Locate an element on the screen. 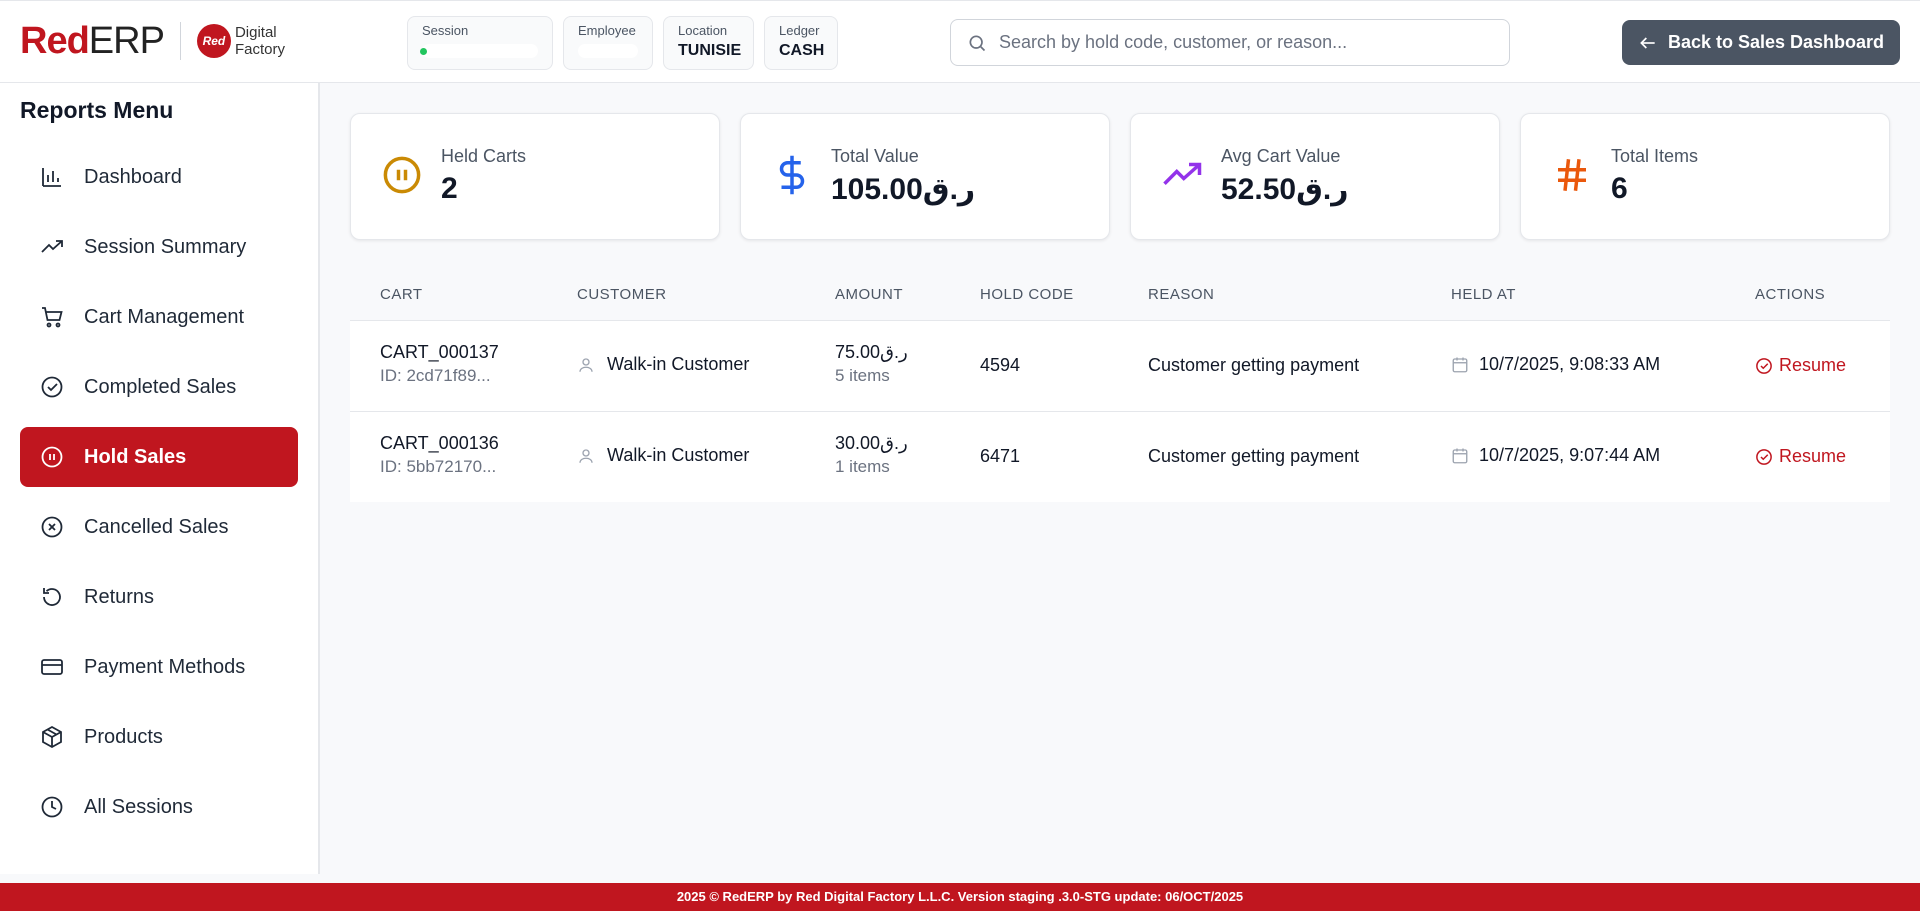  stat-card-total-items: Total Items 6 is located at coordinates (1705, 176).